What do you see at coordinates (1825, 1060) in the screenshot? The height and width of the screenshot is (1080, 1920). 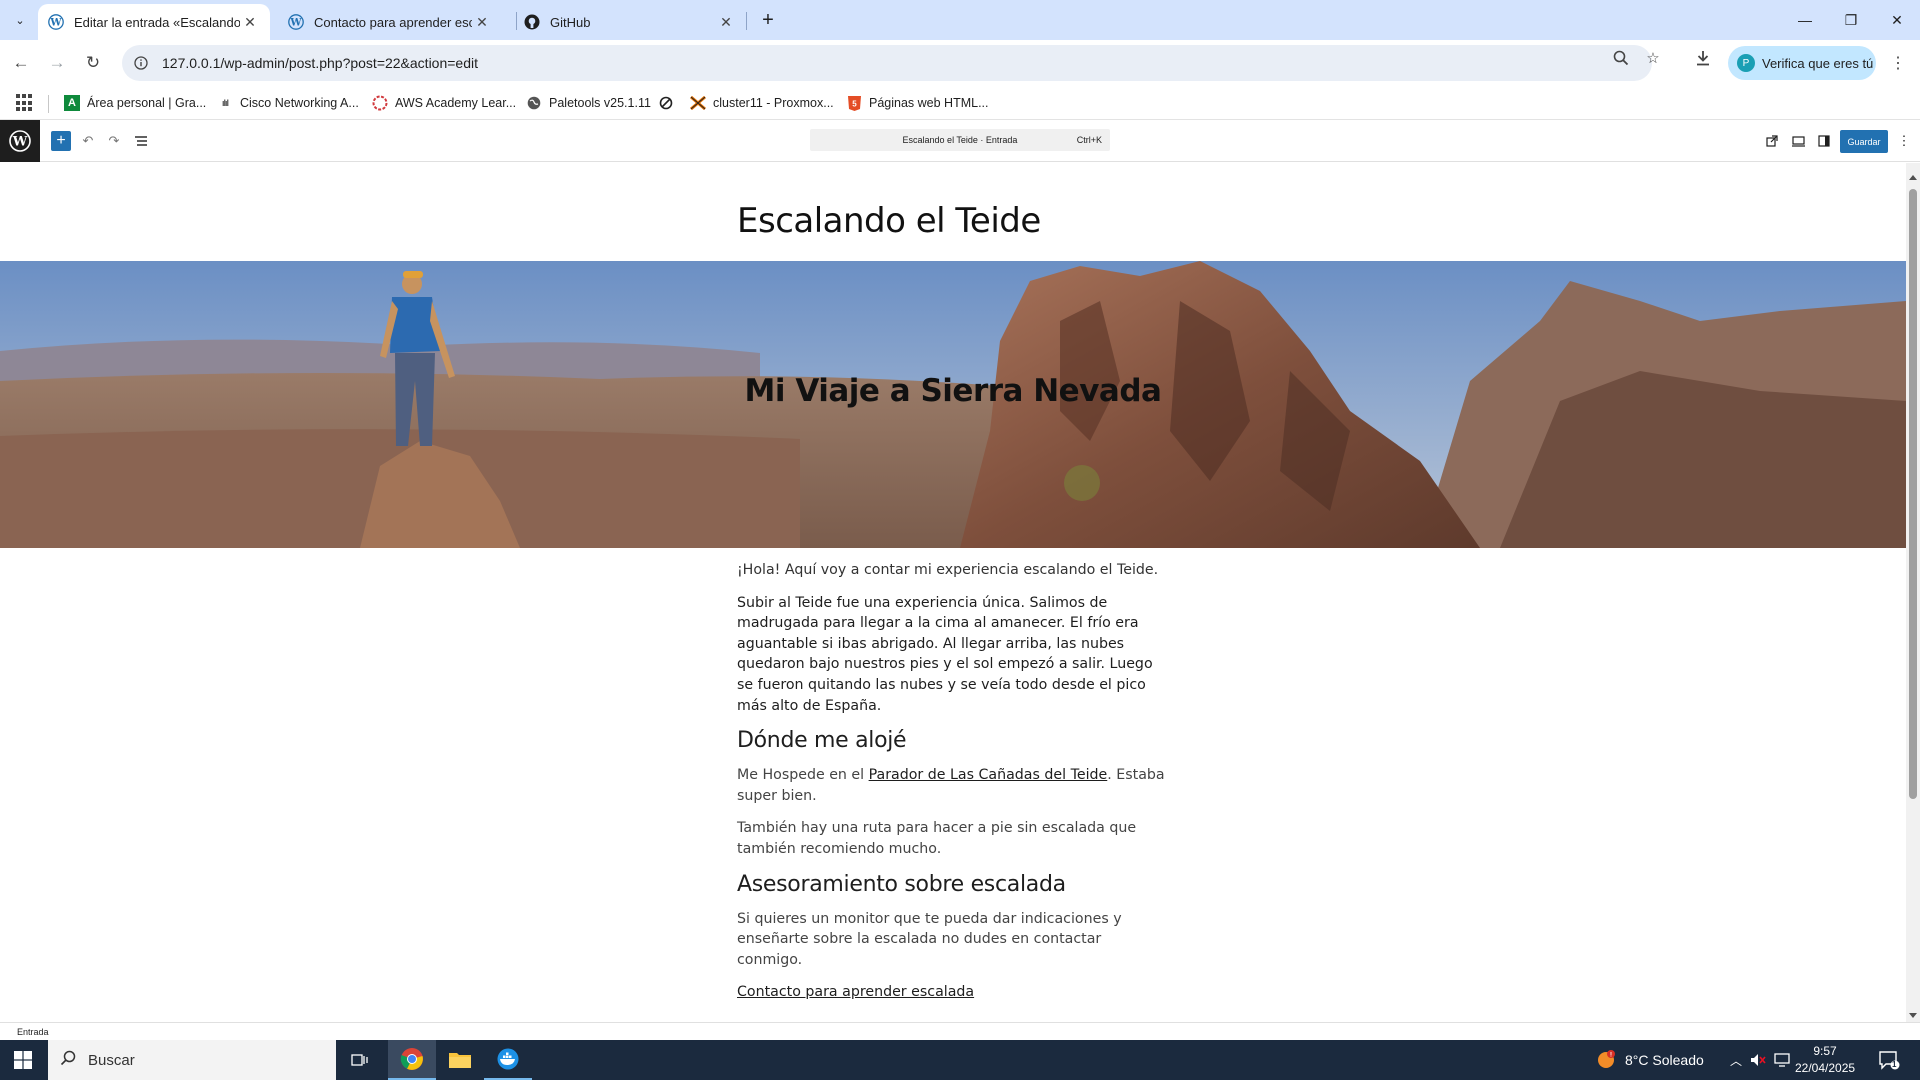 I see `taskbar-clock: 9:57 22/04/2025` at bounding box center [1825, 1060].